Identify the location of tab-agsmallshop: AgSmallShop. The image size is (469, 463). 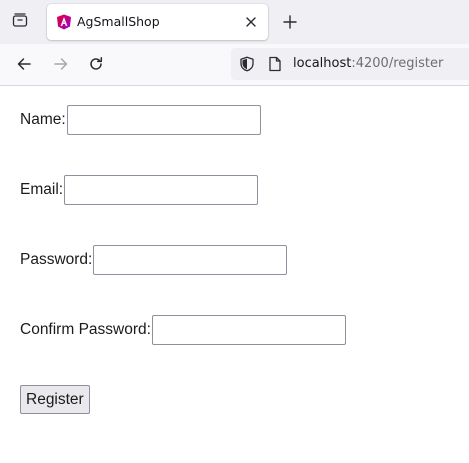
(157, 22).